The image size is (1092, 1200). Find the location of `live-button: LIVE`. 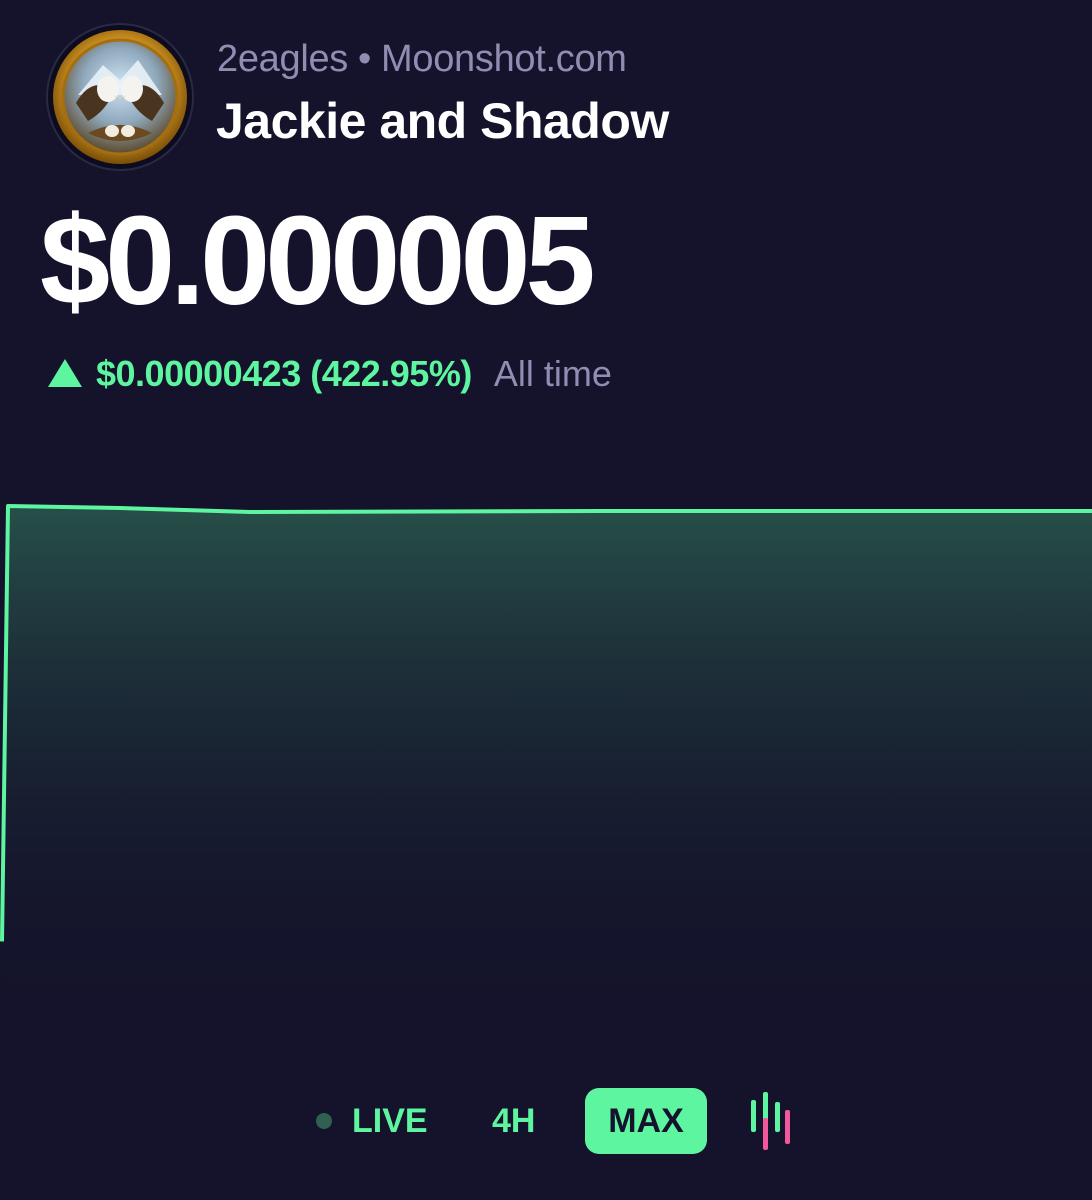

live-button: LIVE is located at coordinates (372, 1121).